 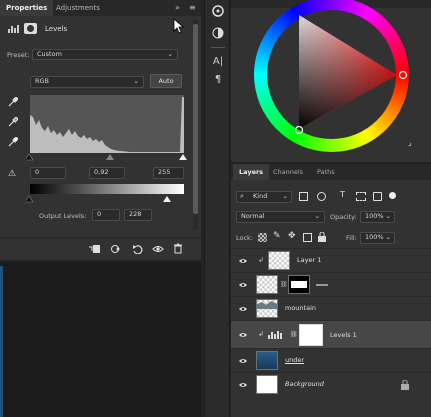 What do you see at coordinates (218, 82) in the screenshot?
I see `paragraph-icon: ¶` at bounding box center [218, 82].